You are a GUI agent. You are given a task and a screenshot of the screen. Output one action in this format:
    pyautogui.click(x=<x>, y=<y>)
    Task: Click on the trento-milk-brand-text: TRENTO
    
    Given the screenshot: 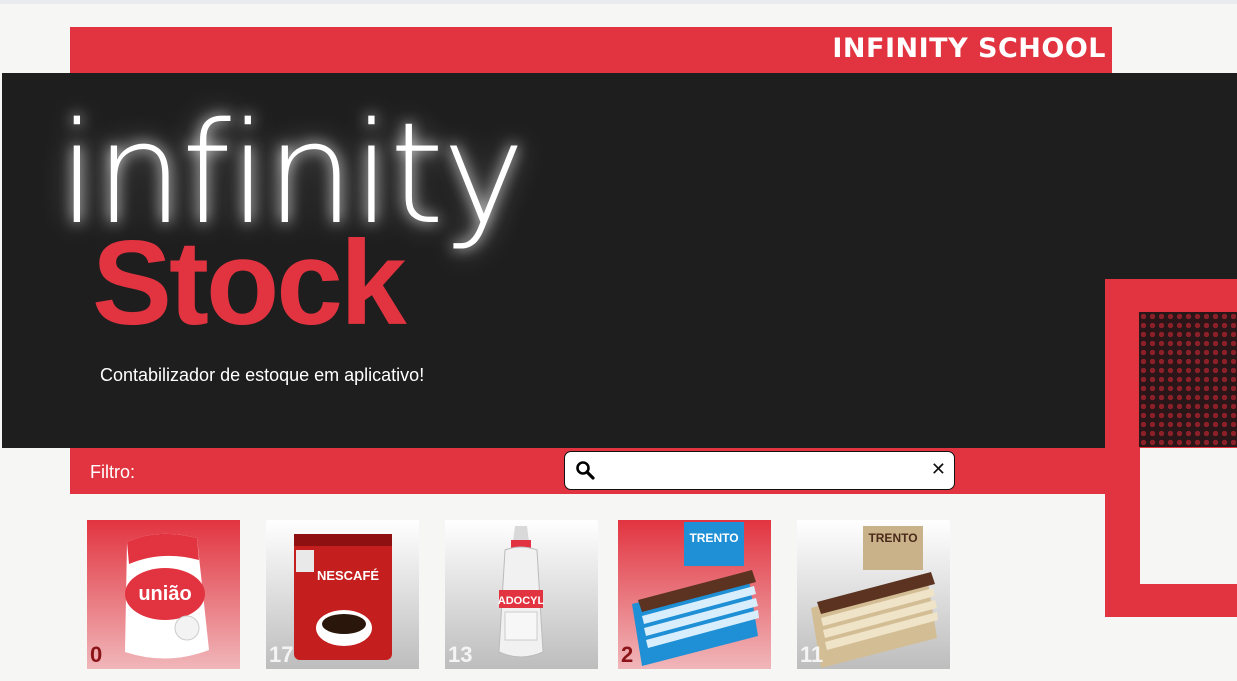 What is the action you would take?
    pyautogui.click(x=713, y=538)
    